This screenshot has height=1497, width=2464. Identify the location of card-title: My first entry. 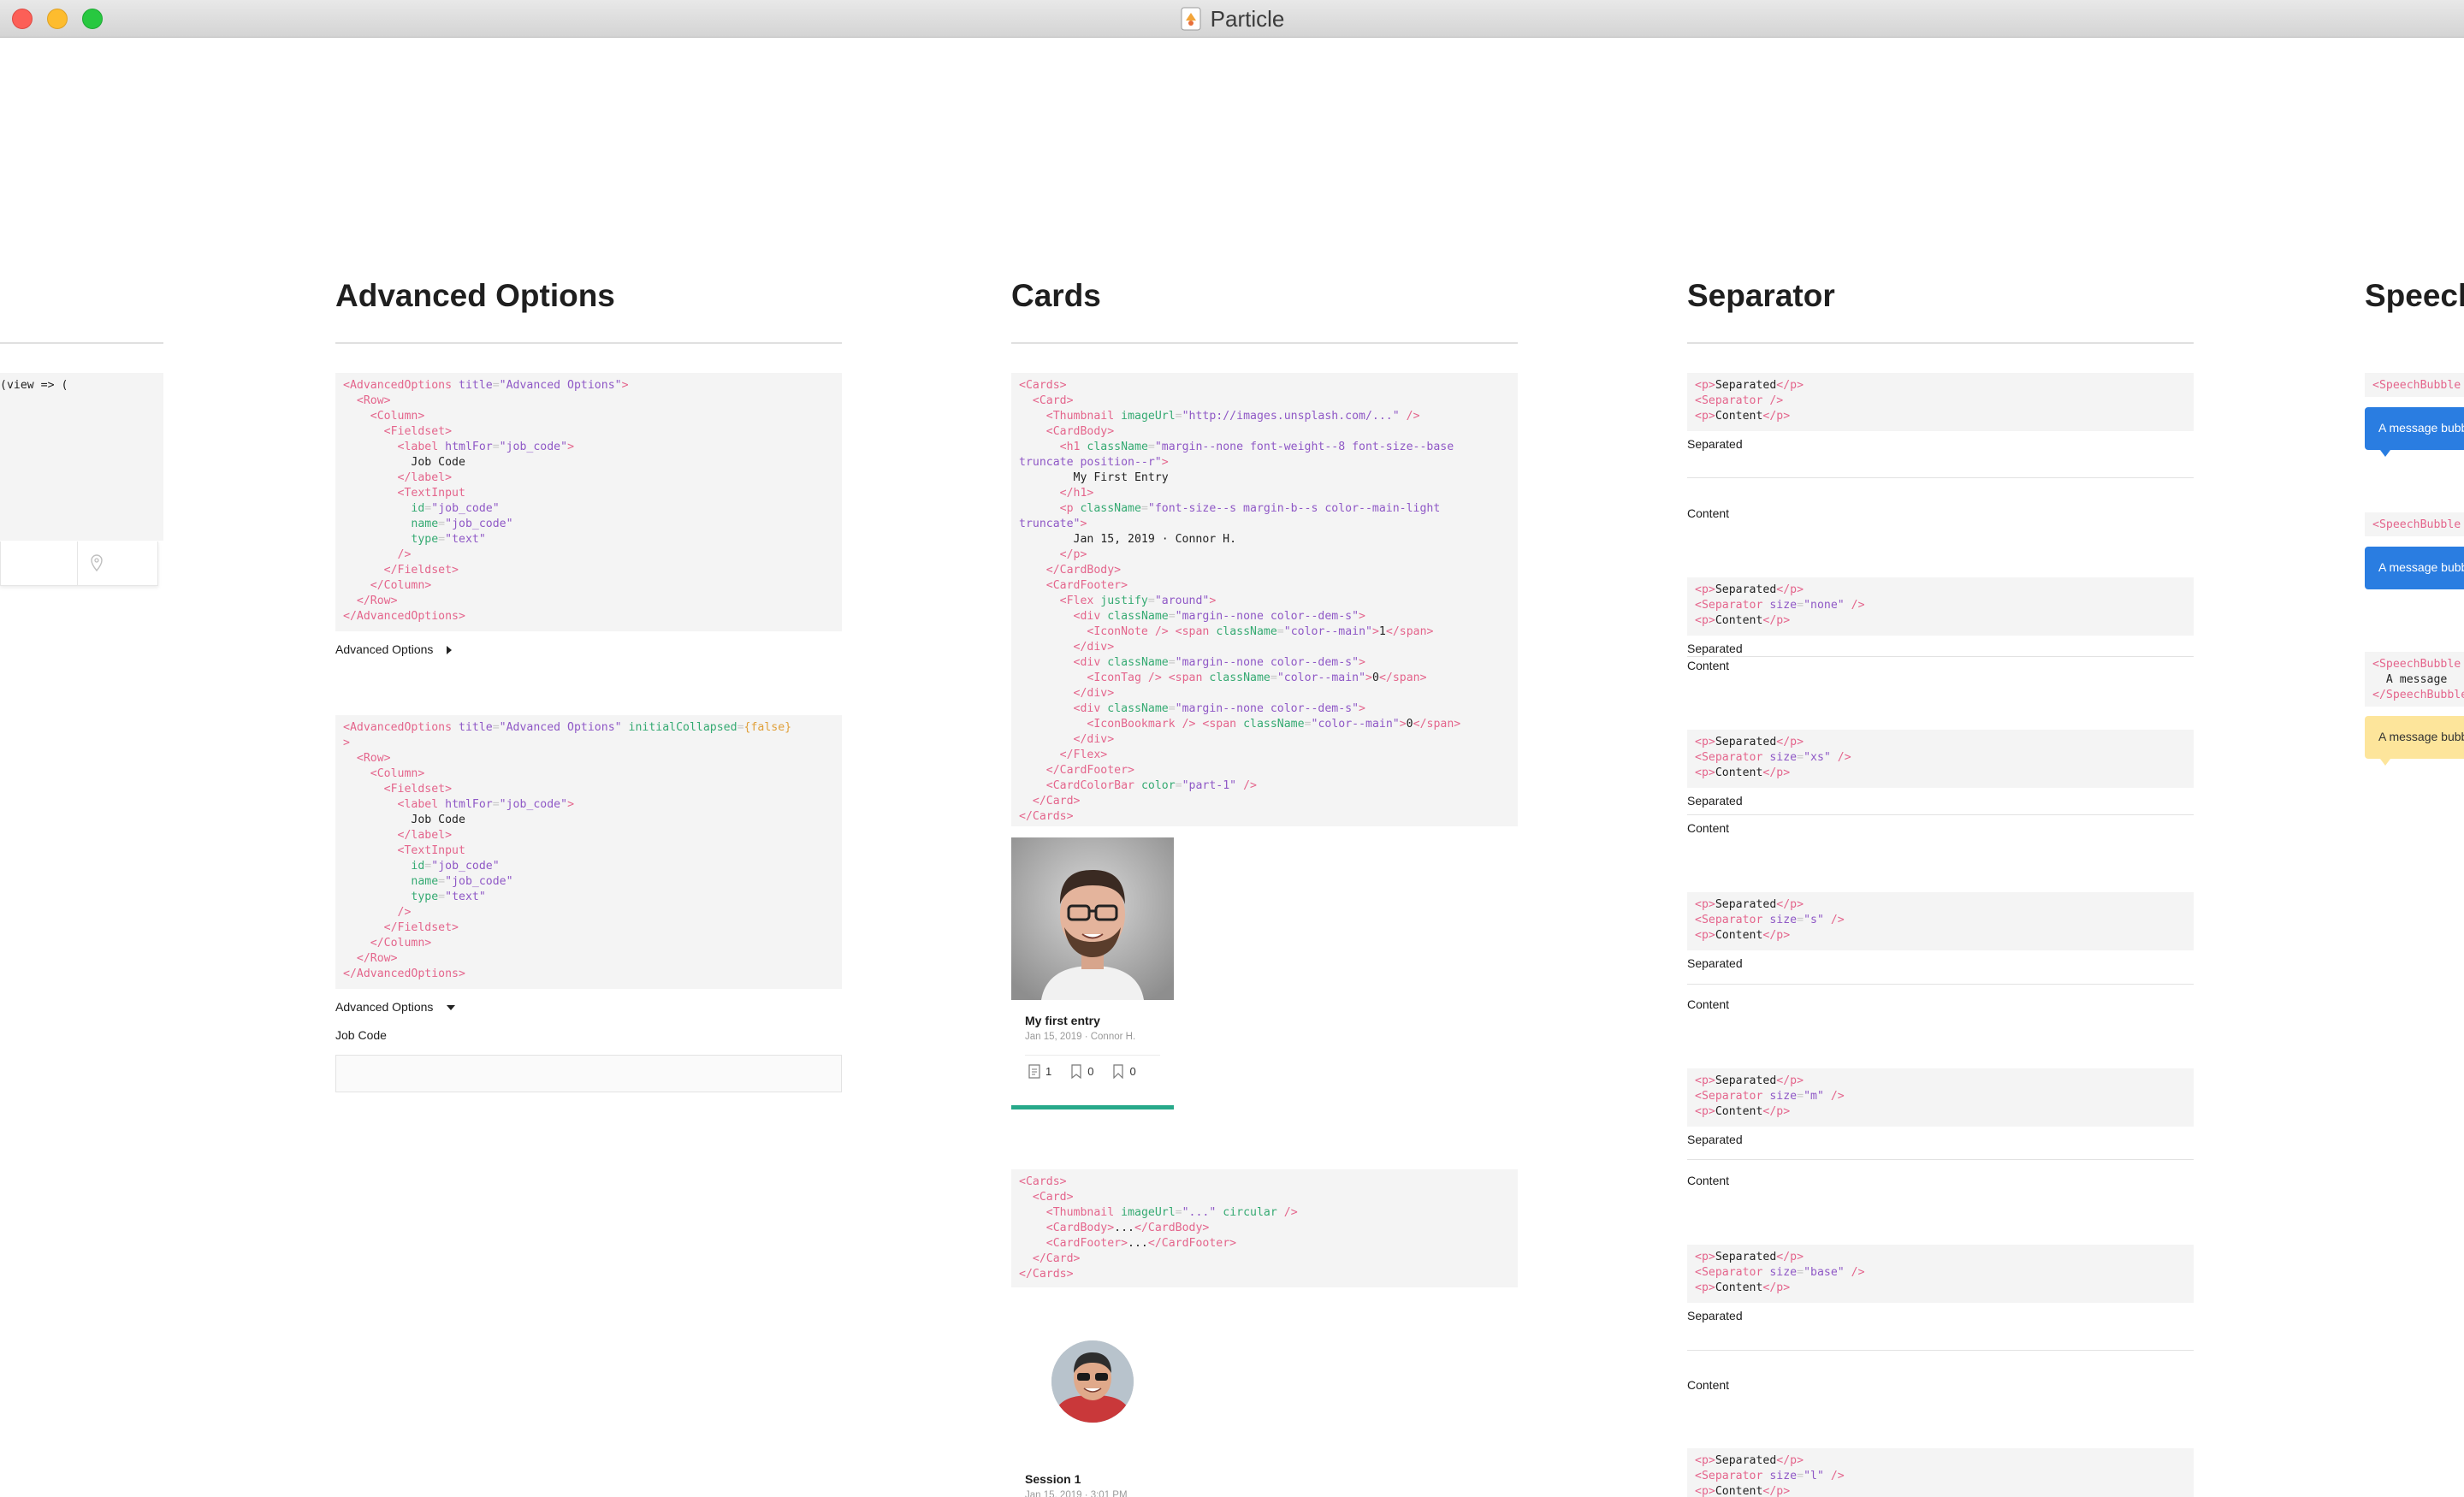
(1062, 1020).